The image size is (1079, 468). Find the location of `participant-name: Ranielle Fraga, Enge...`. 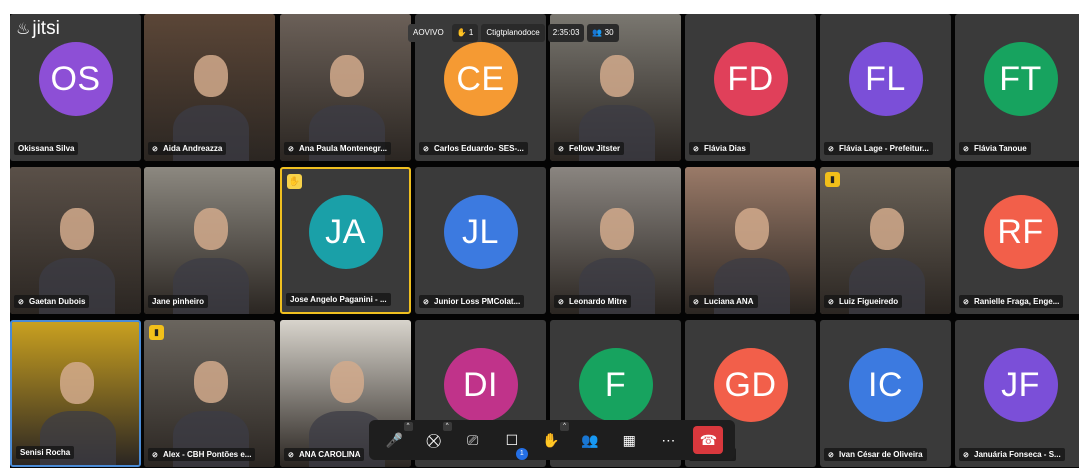

participant-name: Ranielle Fraga, Enge... is located at coordinates (1017, 301).